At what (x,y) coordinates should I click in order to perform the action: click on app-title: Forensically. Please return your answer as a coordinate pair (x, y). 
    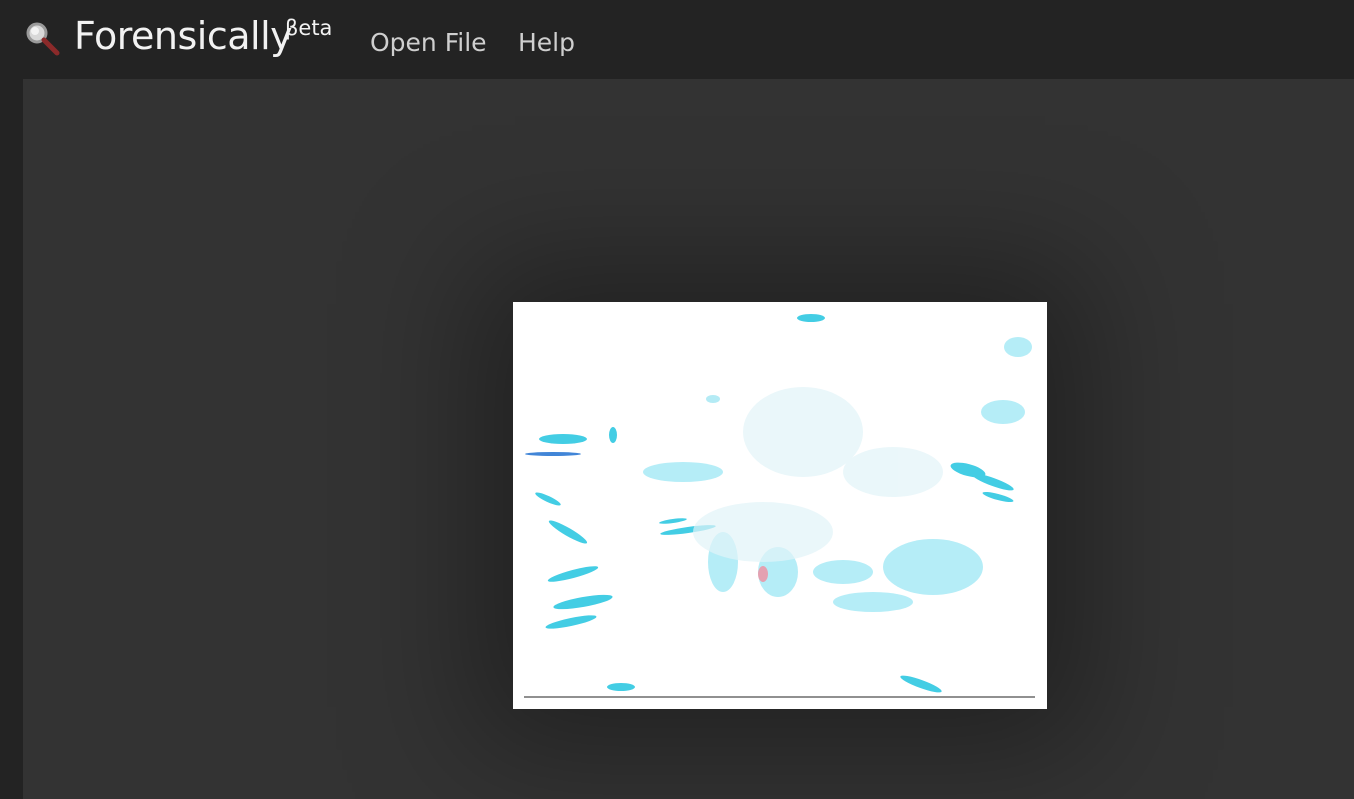
    Looking at the image, I should click on (183, 36).